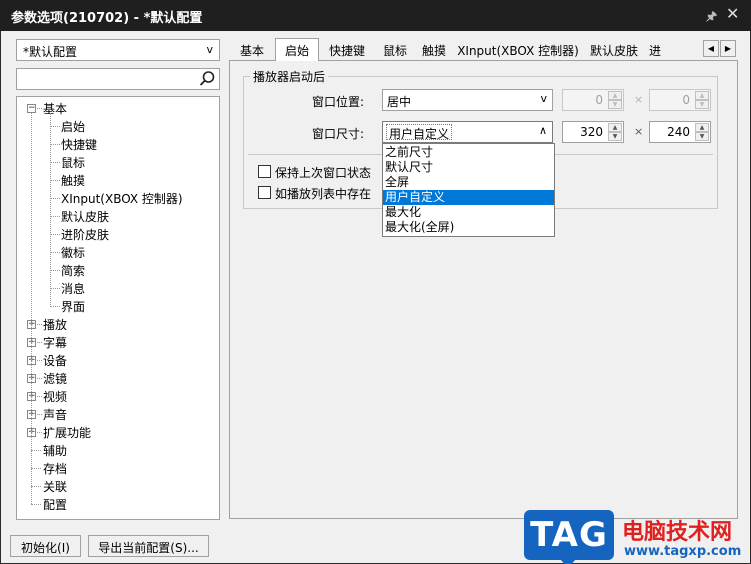 The width and height of the screenshot is (751, 564). I want to click on watermark-logo: TAG, so click(569, 537).